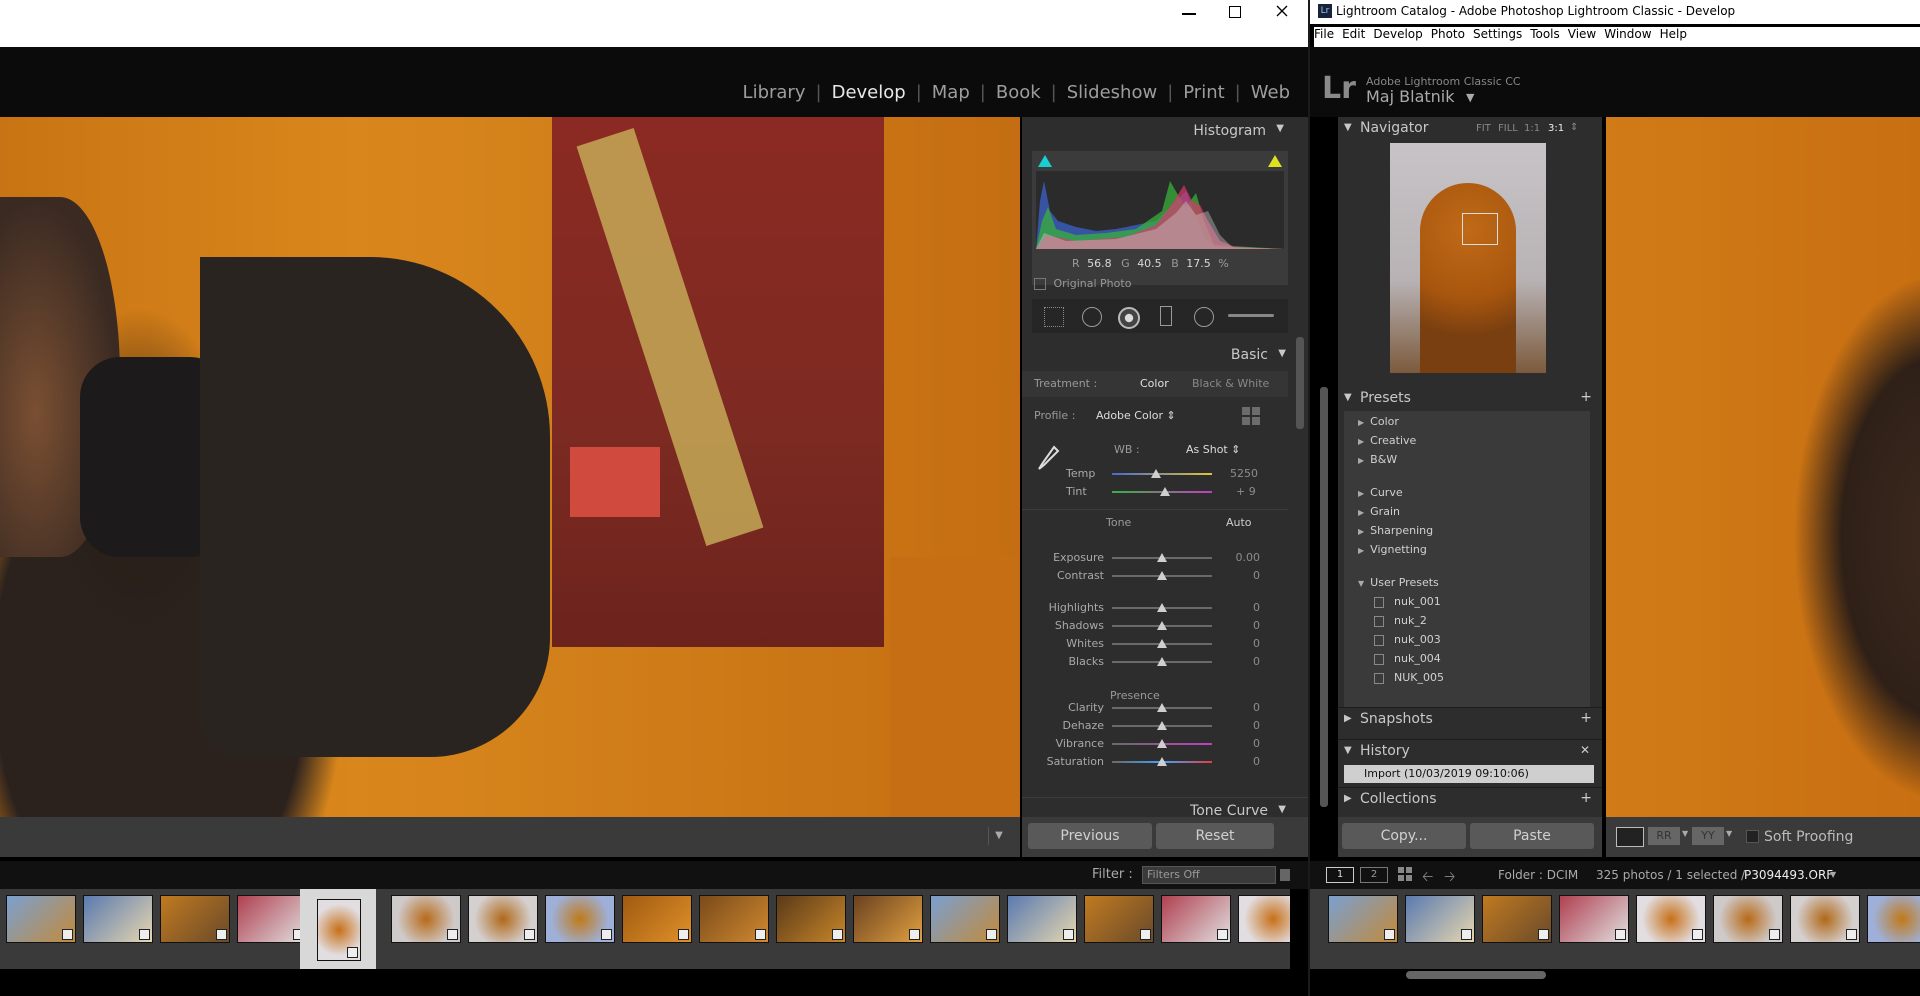 The width and height of the screenshot is (1920, 996). I want to click on user-preset-item: NUK_005, so click(1409, 677).